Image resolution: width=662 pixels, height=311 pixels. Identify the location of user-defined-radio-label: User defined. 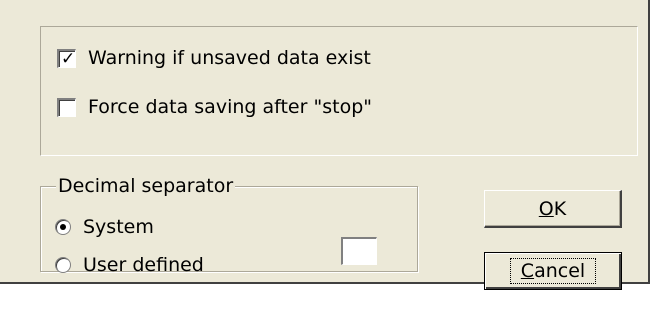
(143, 265).